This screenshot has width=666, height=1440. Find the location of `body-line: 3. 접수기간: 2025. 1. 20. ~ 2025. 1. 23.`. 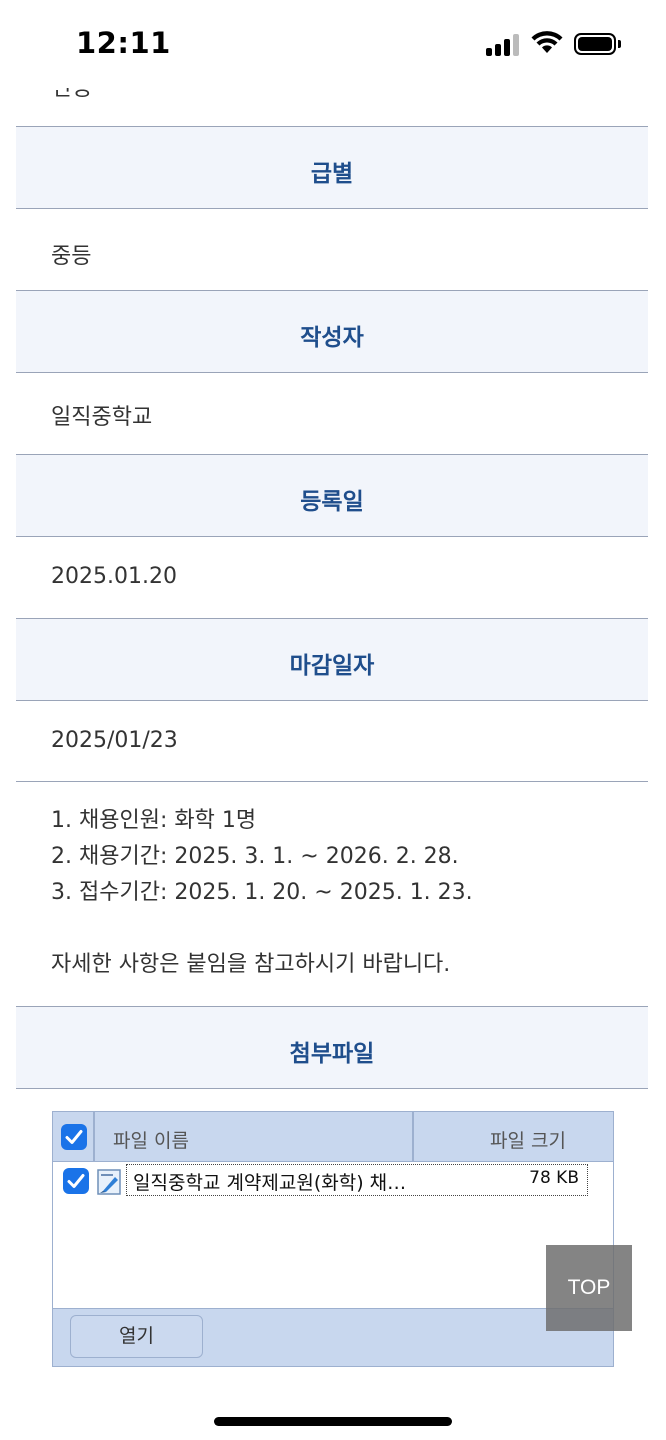

body-line: 3. 접수기간: 2025. 1. 20. ~ 2025. 1. 23. is located at coordinates (262, 892).